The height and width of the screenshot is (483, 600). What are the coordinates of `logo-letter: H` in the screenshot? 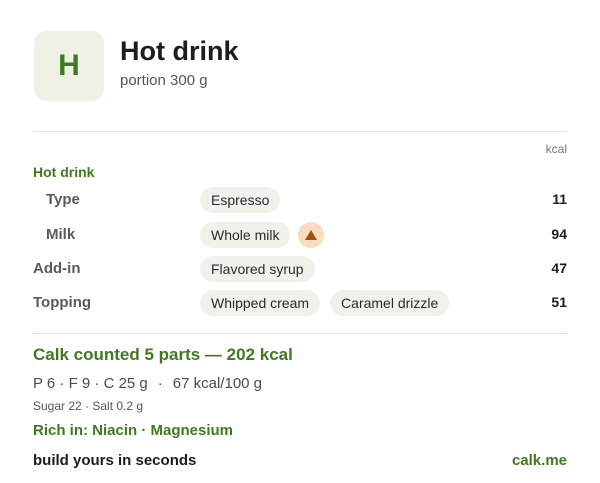 It's located at (69, 65).